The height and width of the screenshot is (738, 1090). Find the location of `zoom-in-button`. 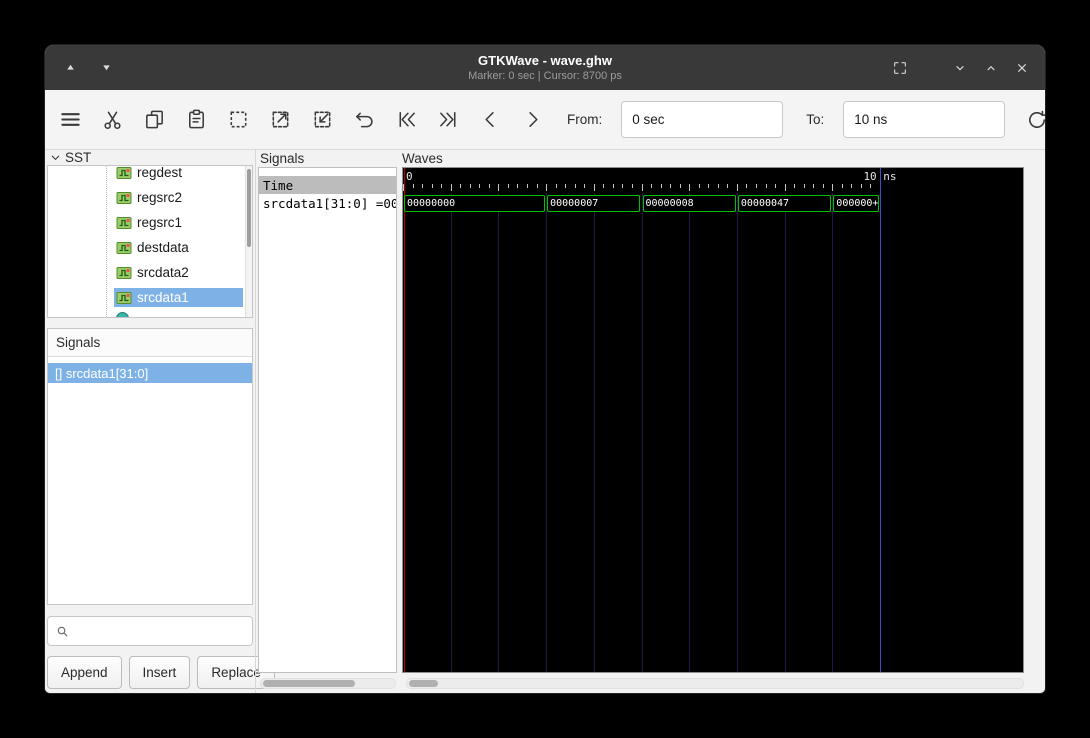

zoom-in-button is located at coordinates (280, 119).